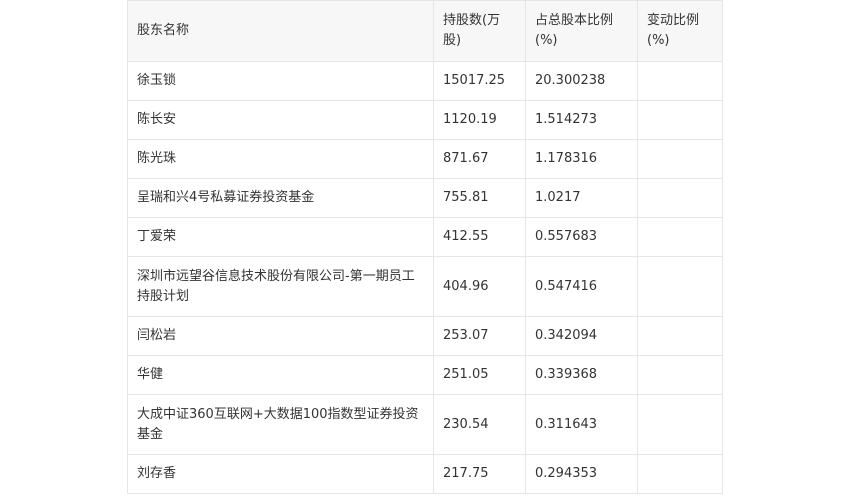  Describe the element at coordinates (479, 237) in the screenshot. I see `cell-shares-held: 412.55` at that location.